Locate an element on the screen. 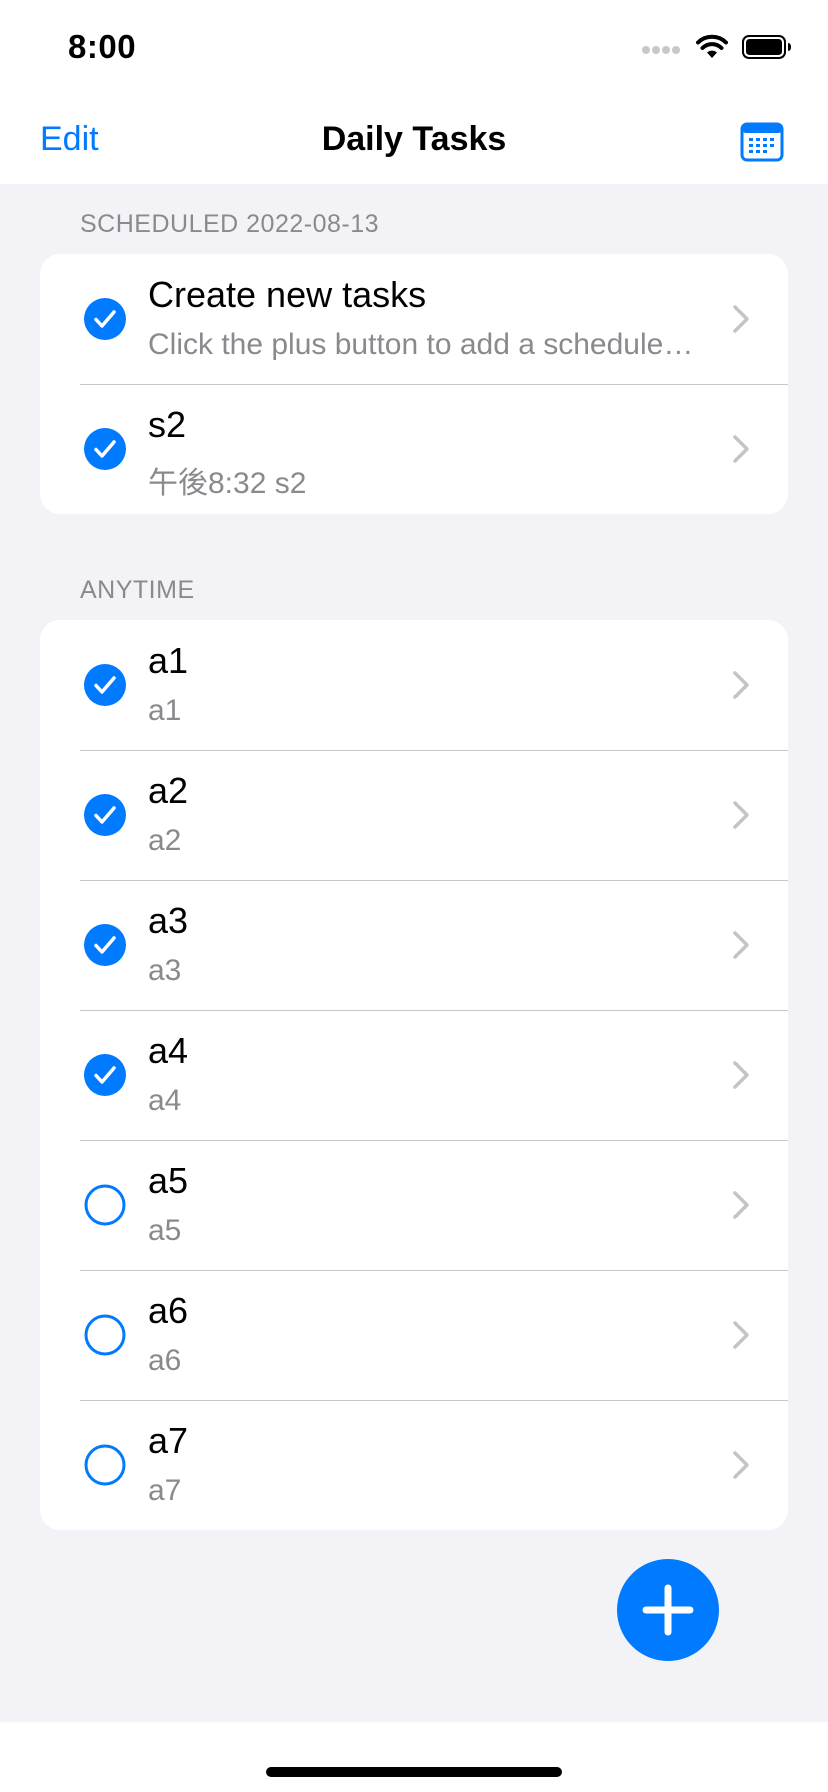  calendar-button is located at coordinates (762, 141).